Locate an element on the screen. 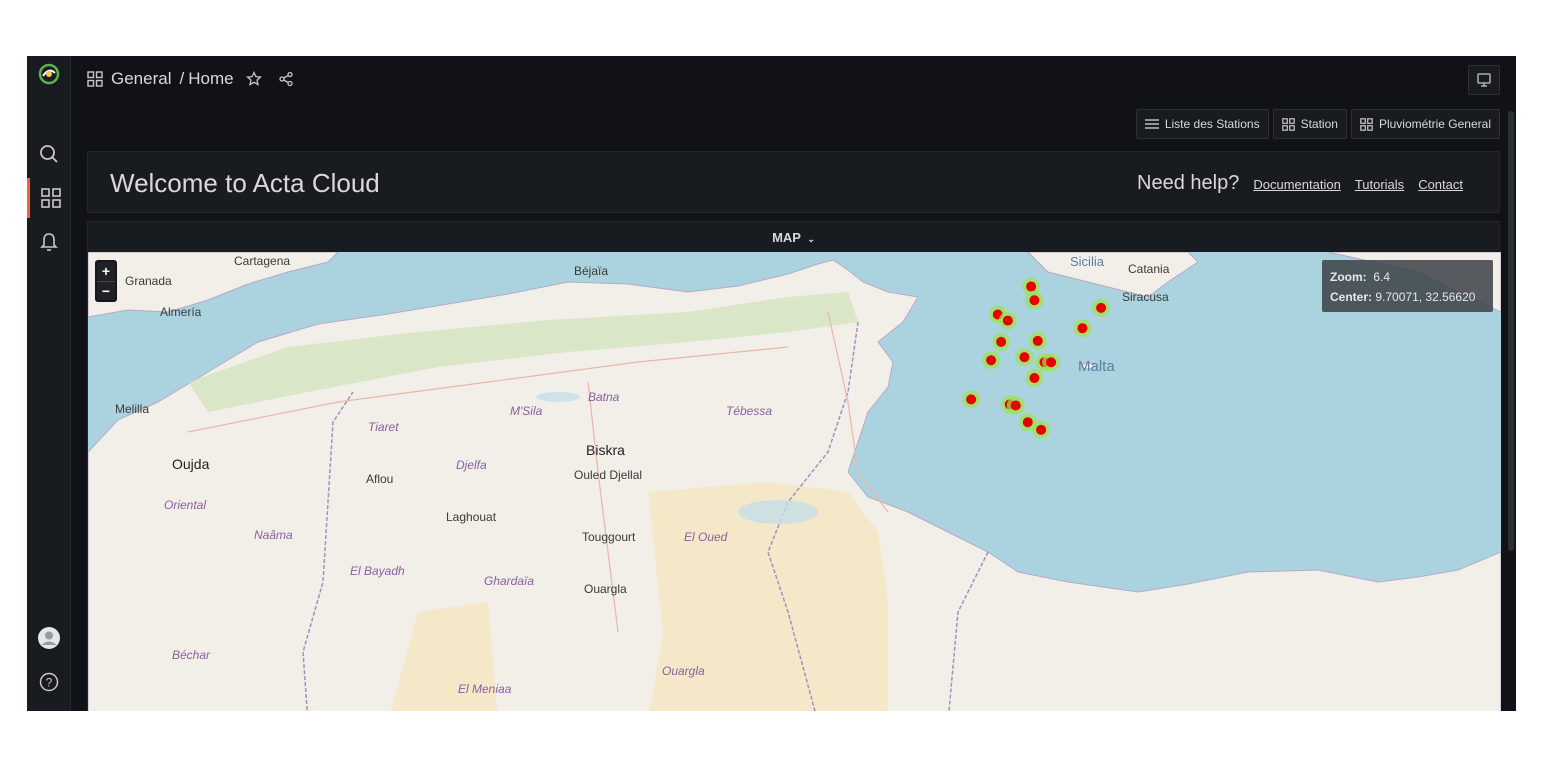  sidebar: ? is located at coordinates (49, 383).